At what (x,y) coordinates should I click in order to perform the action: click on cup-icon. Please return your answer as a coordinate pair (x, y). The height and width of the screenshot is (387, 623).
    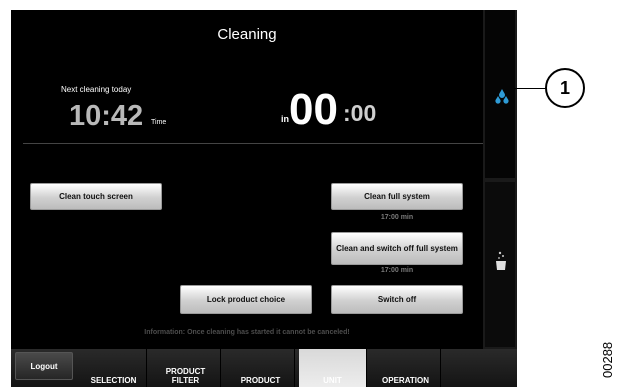
    Looking at the image, I should click on (501, 260).